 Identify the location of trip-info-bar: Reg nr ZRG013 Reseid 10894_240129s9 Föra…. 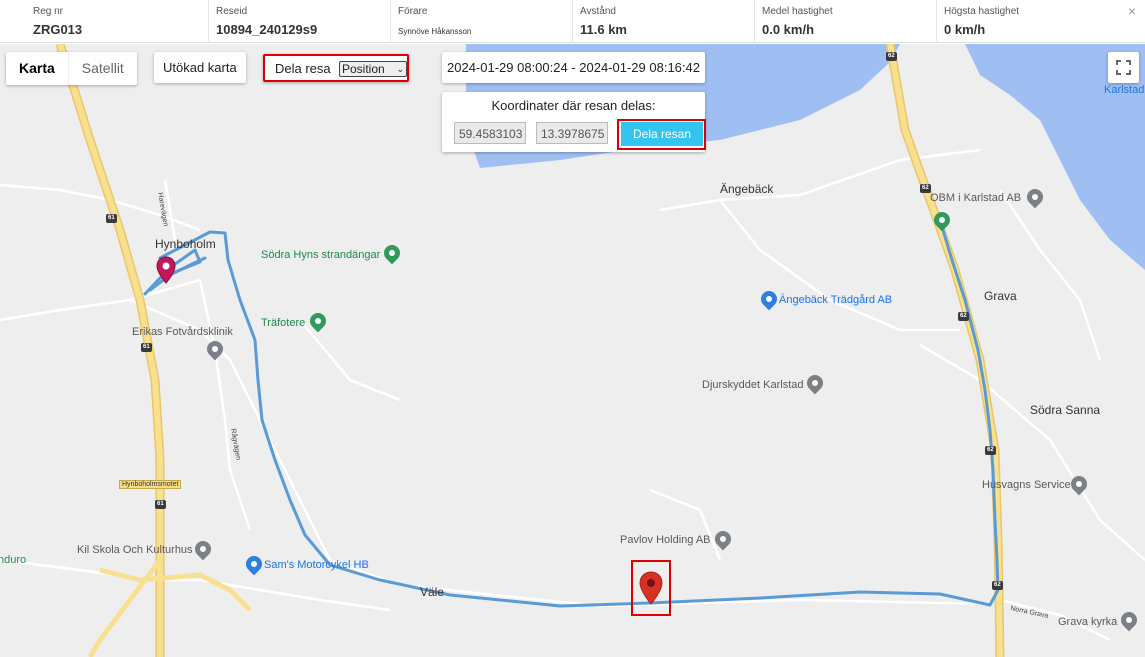
(572, 21).